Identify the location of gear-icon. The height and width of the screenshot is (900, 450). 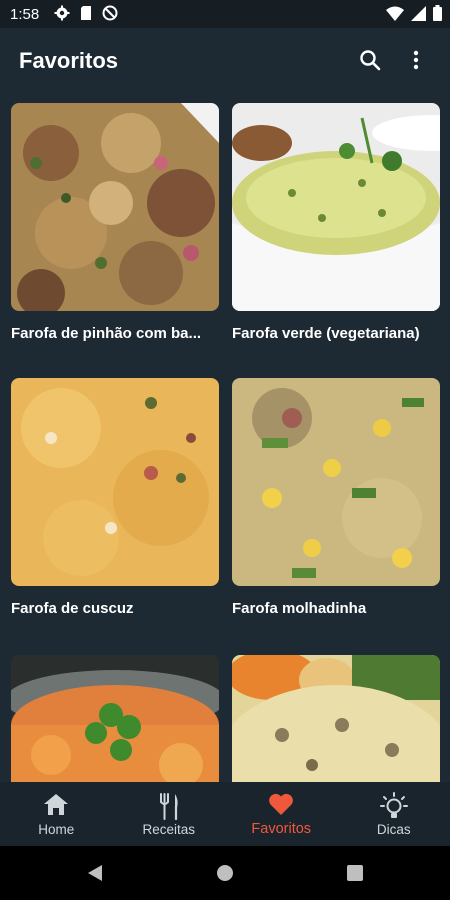
(62, 13).